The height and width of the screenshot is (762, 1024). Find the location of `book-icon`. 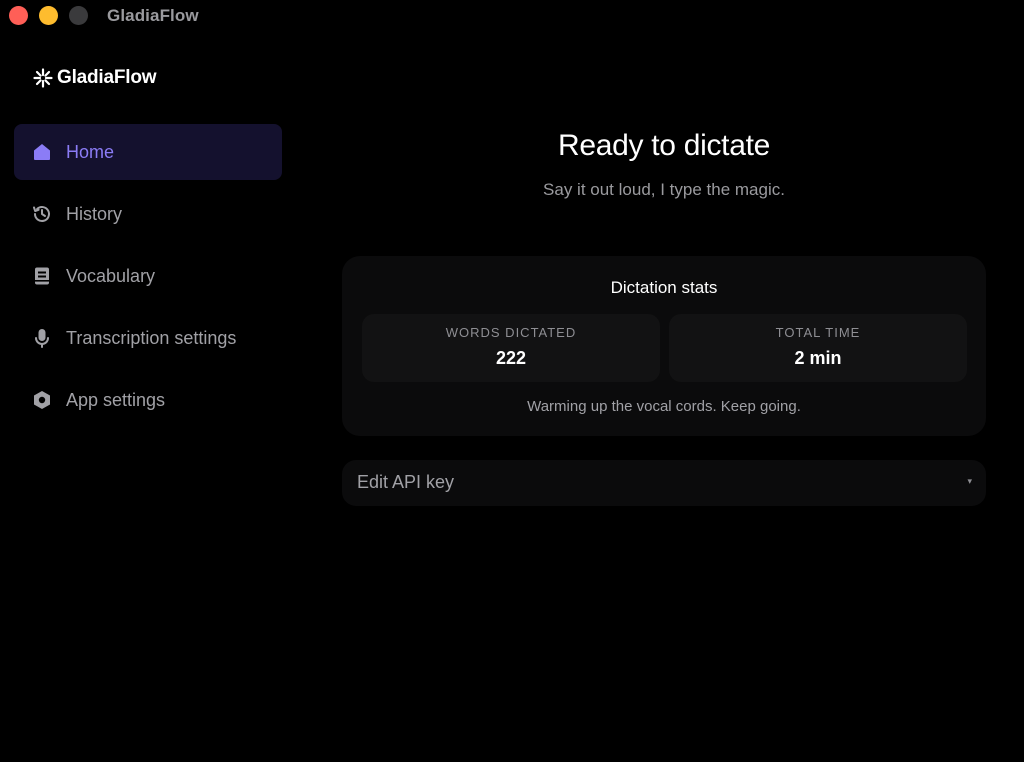

book-icon is located at coordinates (42, 276).